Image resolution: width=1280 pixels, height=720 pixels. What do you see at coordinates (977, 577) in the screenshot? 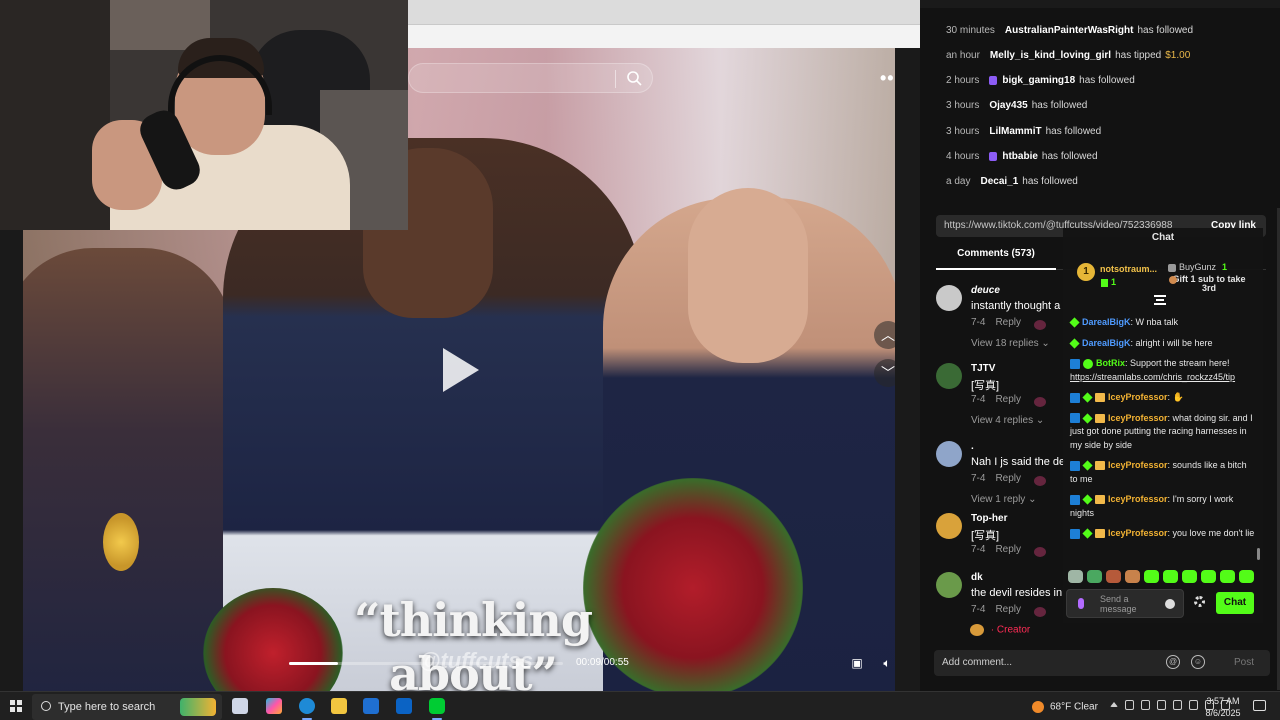
I see `comment-author: dk` at bounding box center [977, 577].